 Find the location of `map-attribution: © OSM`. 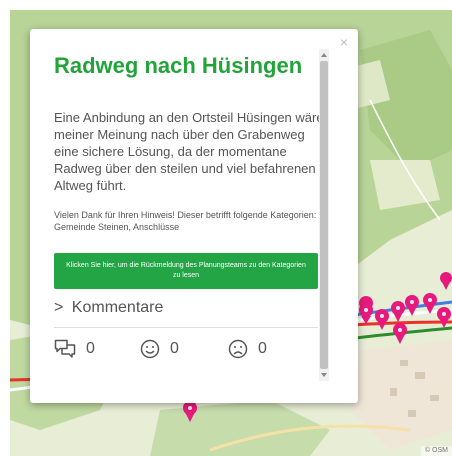

map-attribution: © OSM is located at coordinates (436, 451).